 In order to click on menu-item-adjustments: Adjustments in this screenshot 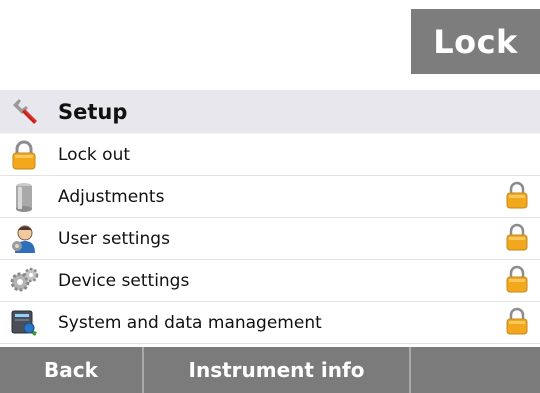, I will do `click(270, 197)`.